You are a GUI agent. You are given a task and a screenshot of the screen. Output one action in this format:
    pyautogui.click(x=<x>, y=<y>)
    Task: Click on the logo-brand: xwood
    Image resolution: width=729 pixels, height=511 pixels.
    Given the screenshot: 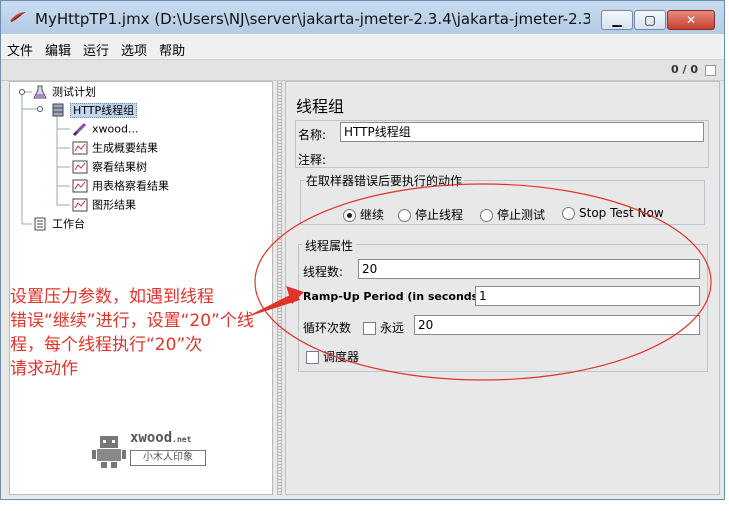 What is the action you would take?
    pyautogui.click(x=151, y=438)
    